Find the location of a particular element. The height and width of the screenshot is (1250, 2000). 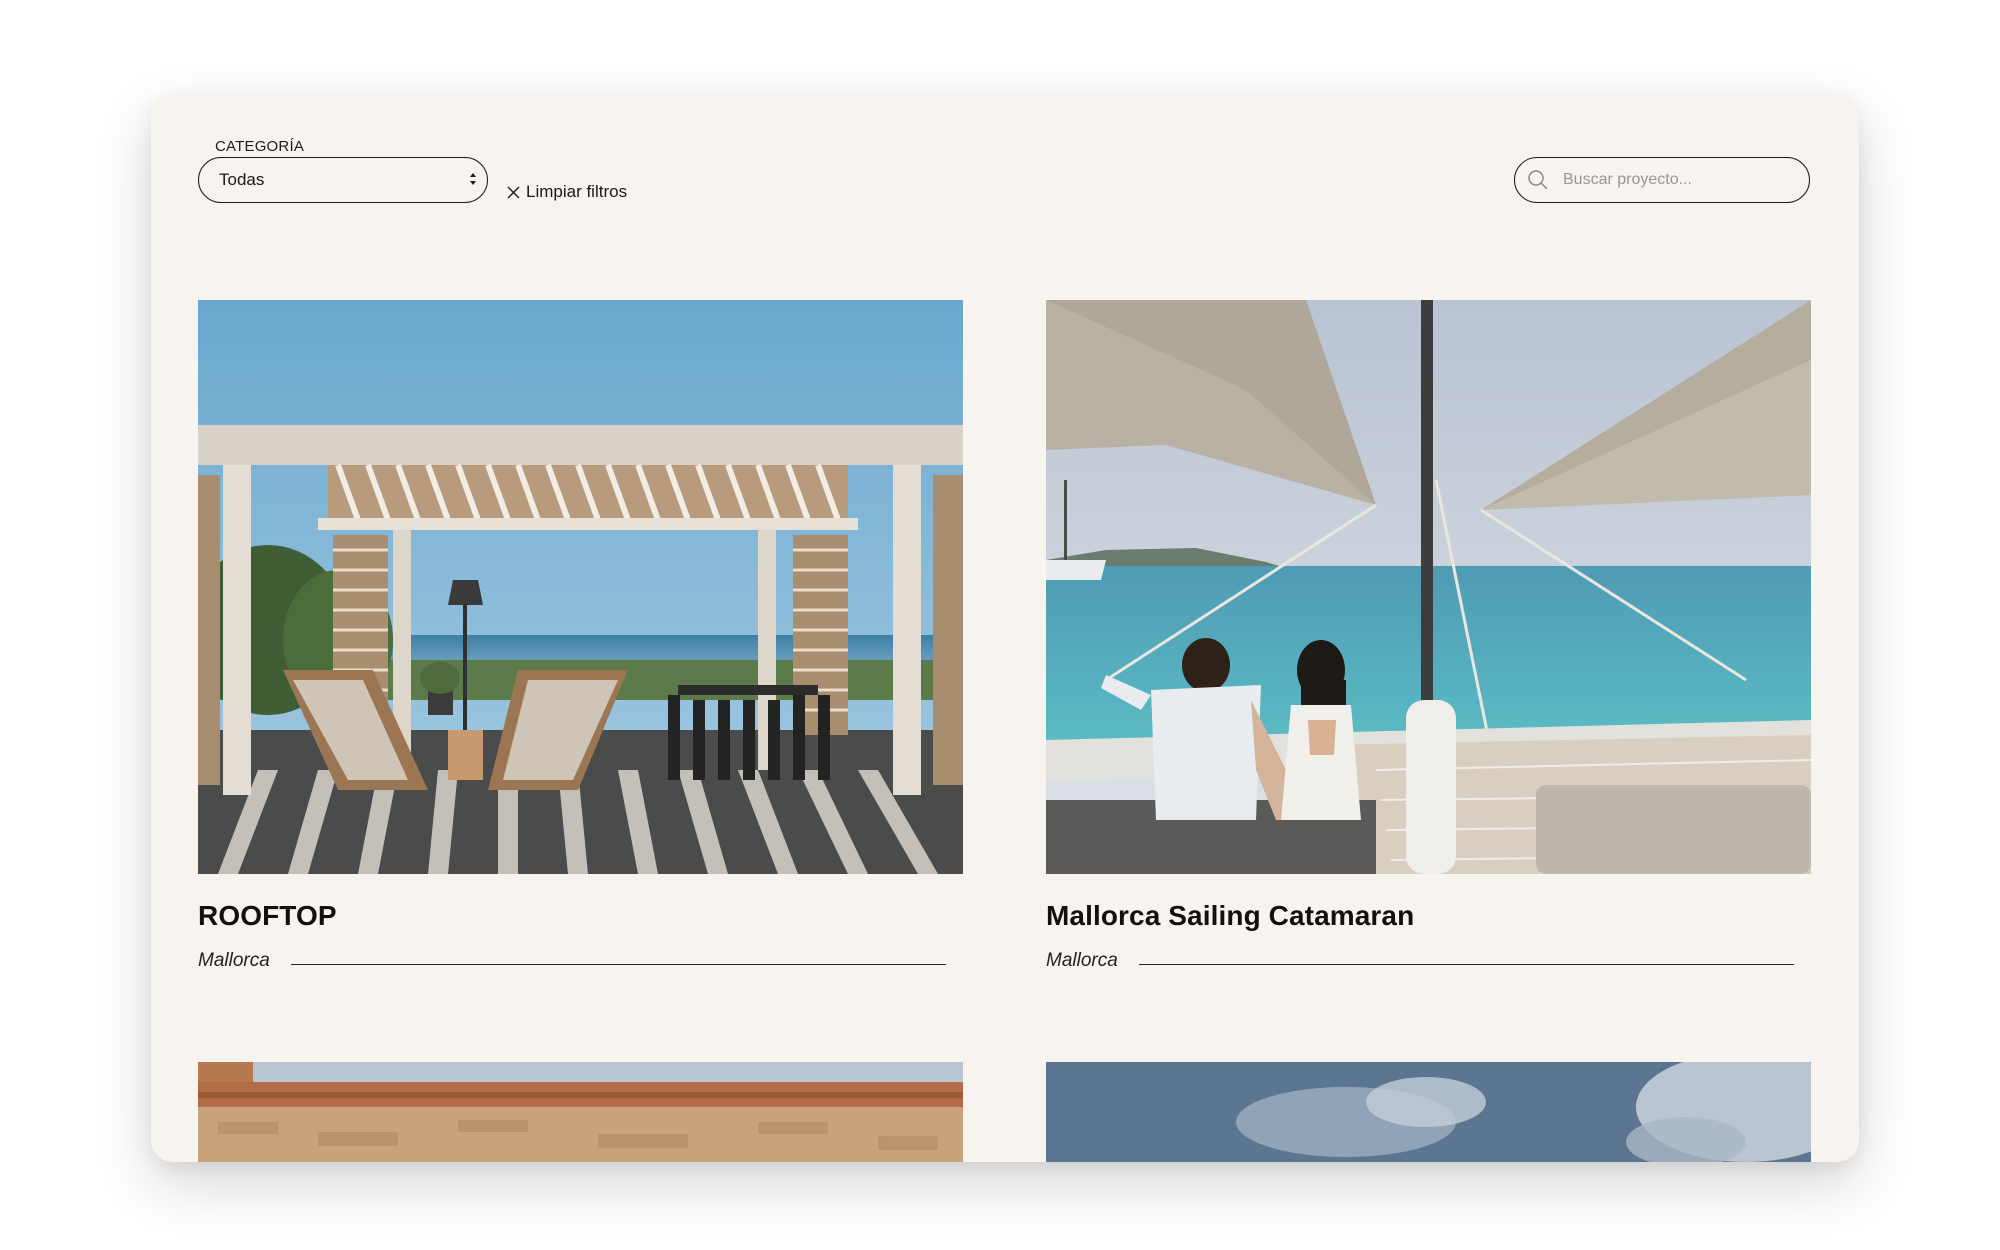

project-image-sky is located at coordinates (1428, 1112).